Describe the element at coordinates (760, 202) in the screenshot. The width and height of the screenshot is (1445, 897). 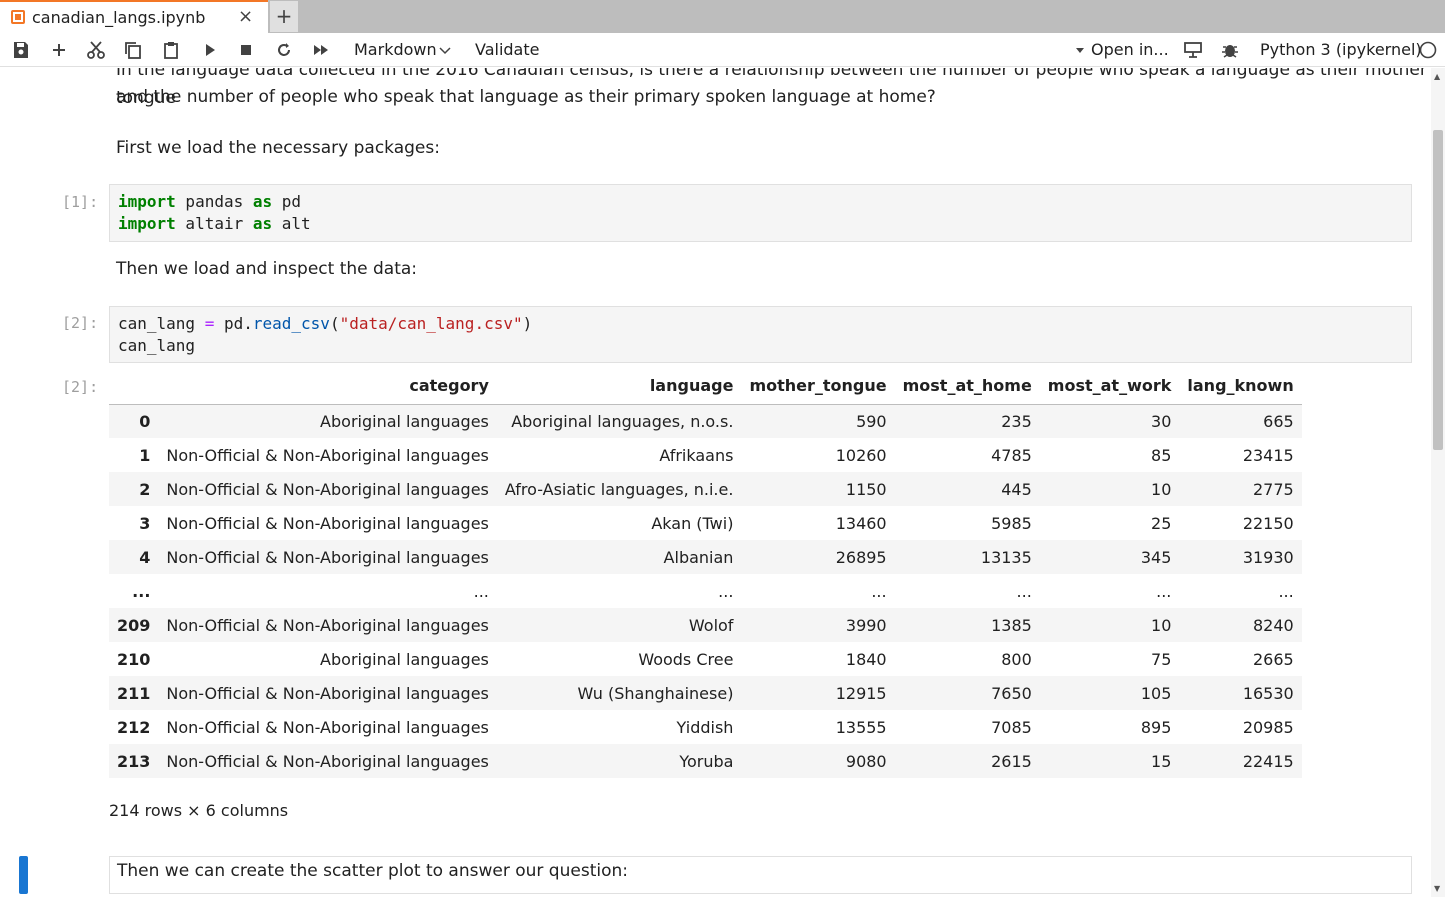
I see `code-line-import-pandas: import pandas as pd` at that location.